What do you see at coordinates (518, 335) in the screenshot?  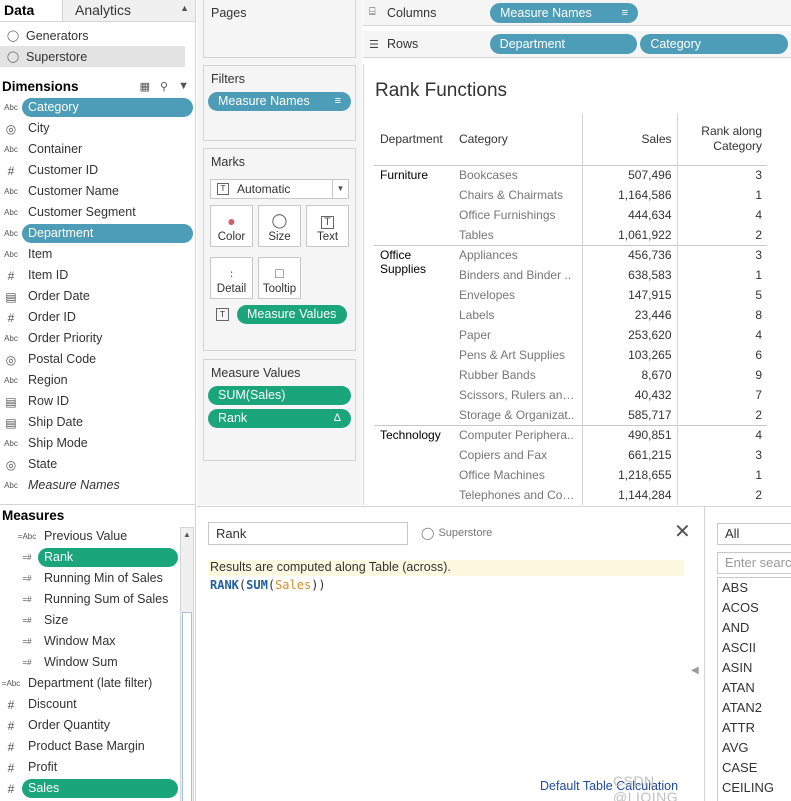 I see `cell-category: Paper` at bounding box center [518, 335].